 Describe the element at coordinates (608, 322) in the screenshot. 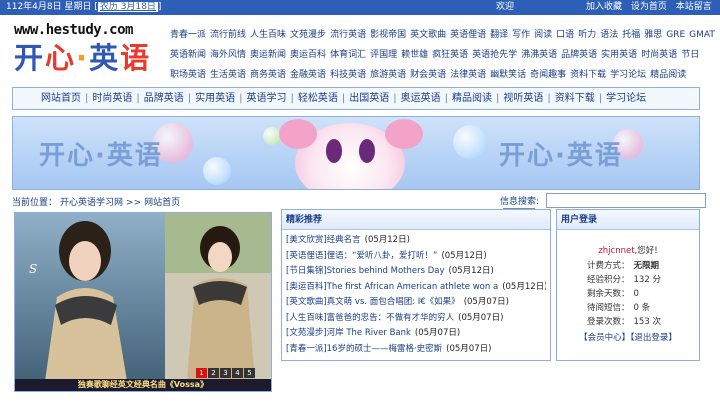

I see `stat-label: 登录次数：` at that location.